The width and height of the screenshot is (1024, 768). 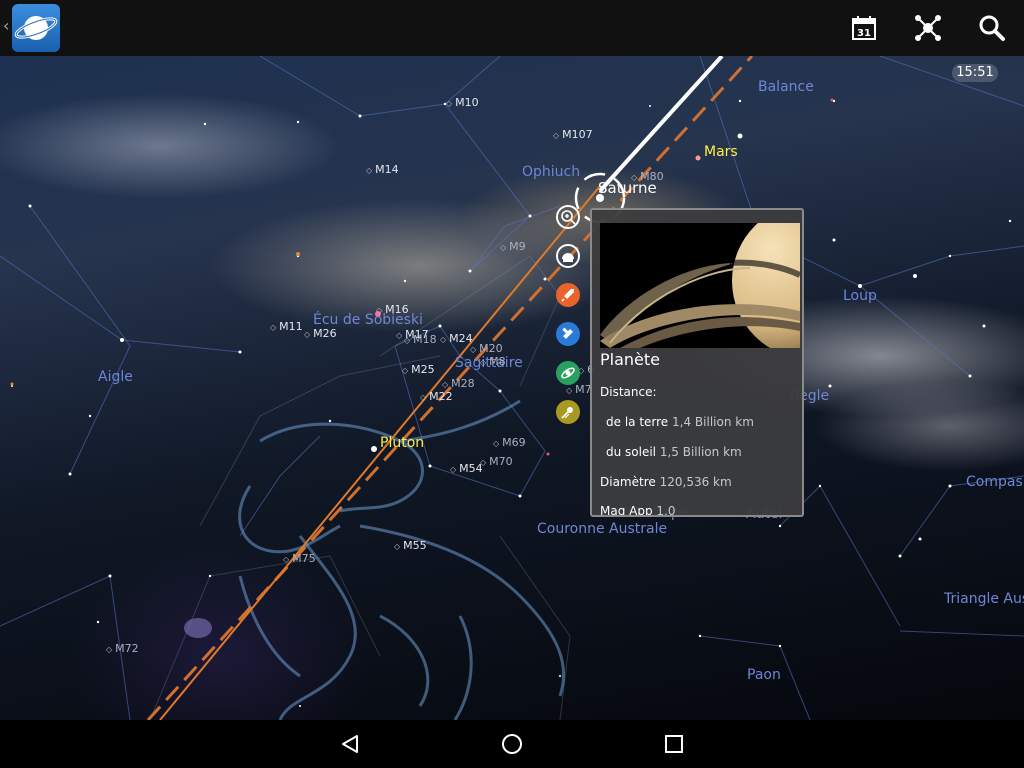 I want to click on dso-label: M72, so click(x=122, y=648).